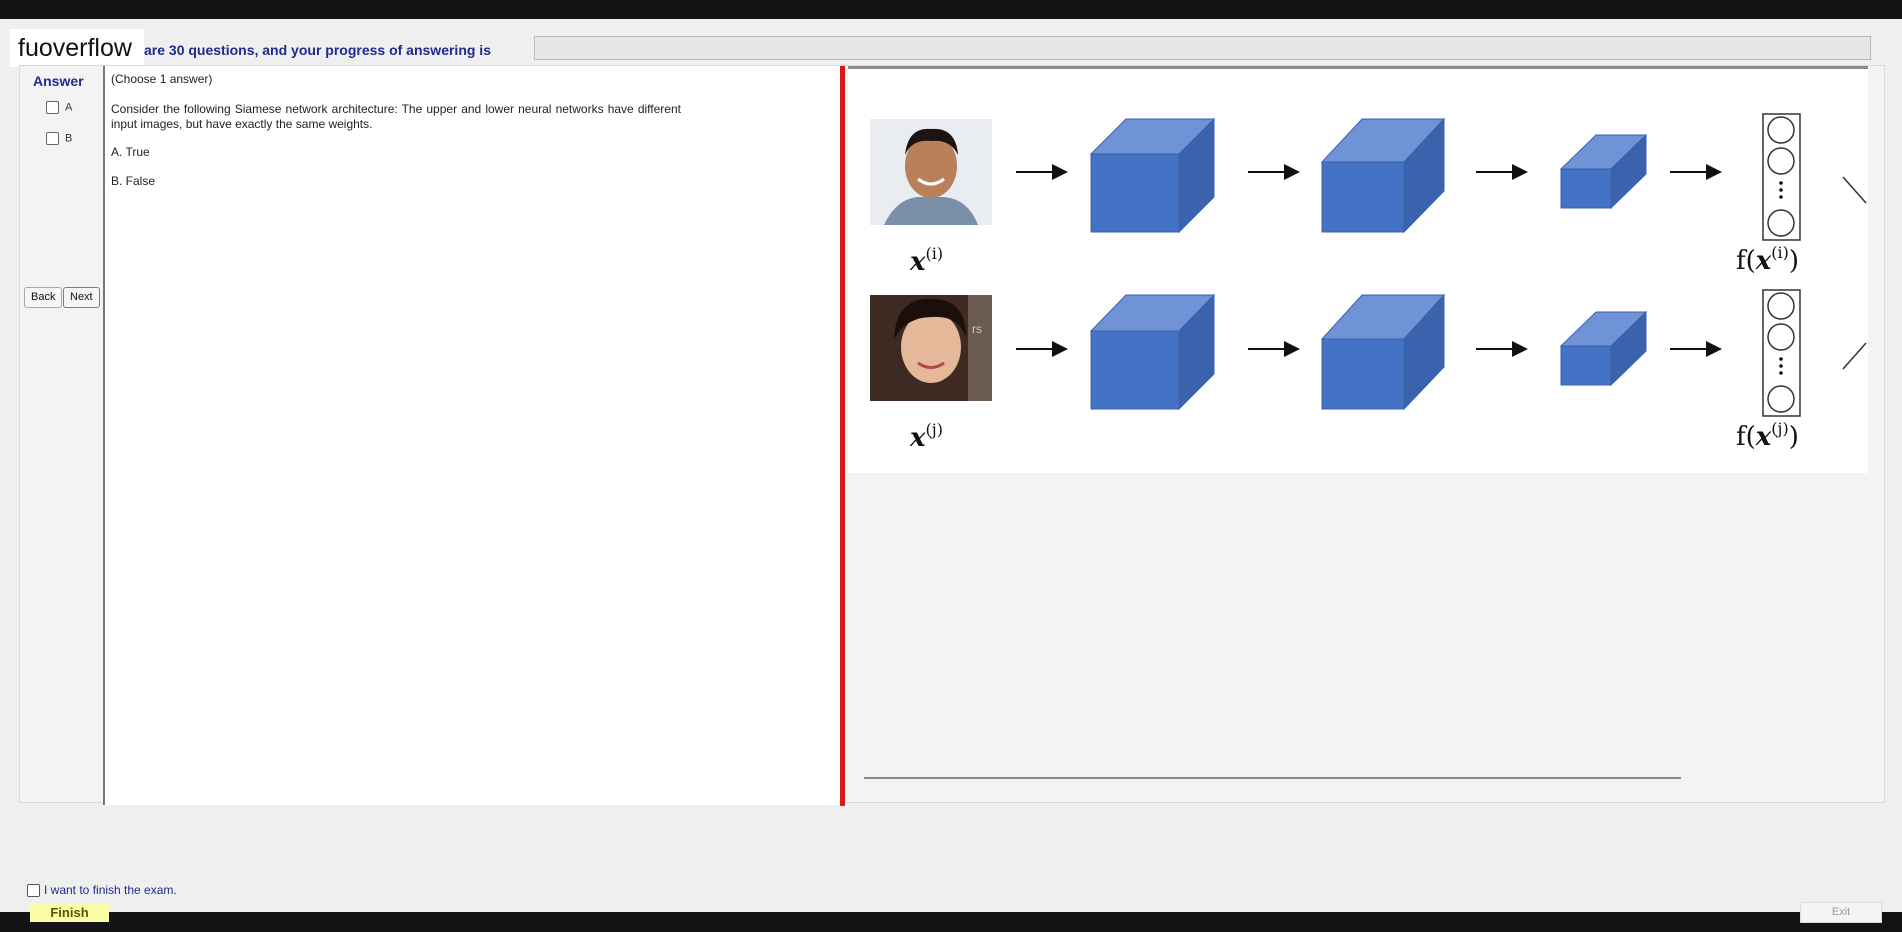  I want to click on photo-text-fragment: rs, so click(977, 329).